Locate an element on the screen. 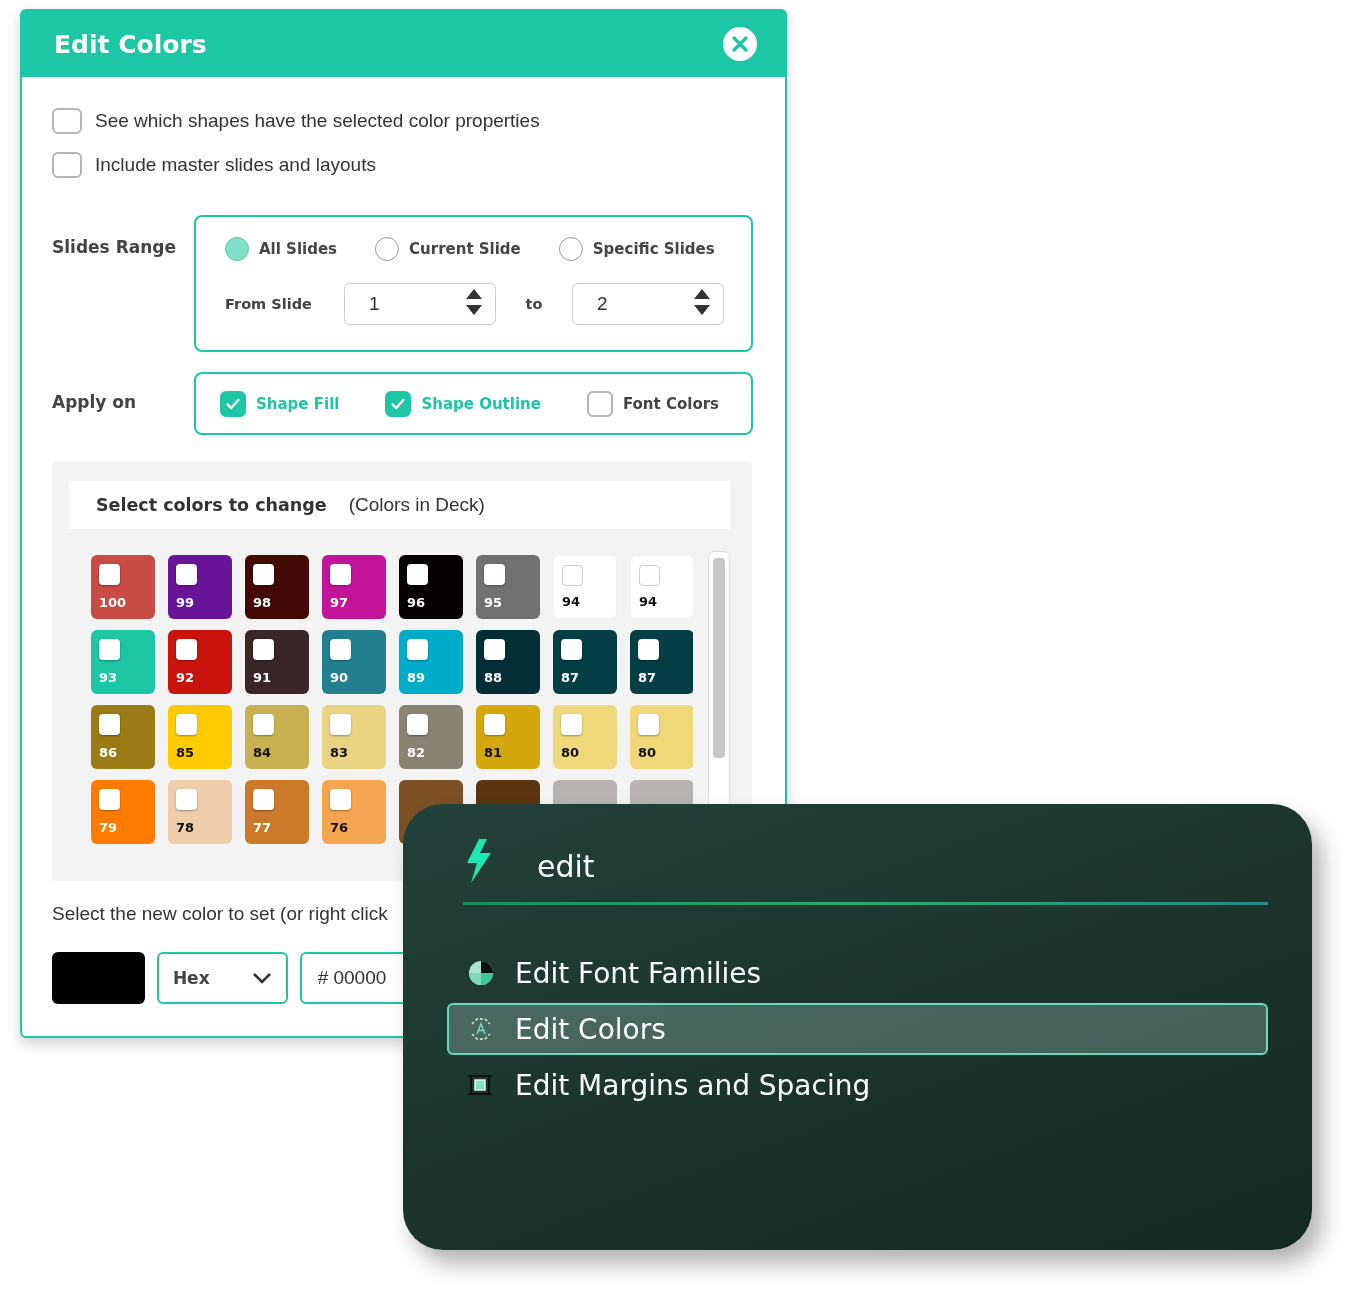  chevron-down-icon is located at coordinates (261, 978).